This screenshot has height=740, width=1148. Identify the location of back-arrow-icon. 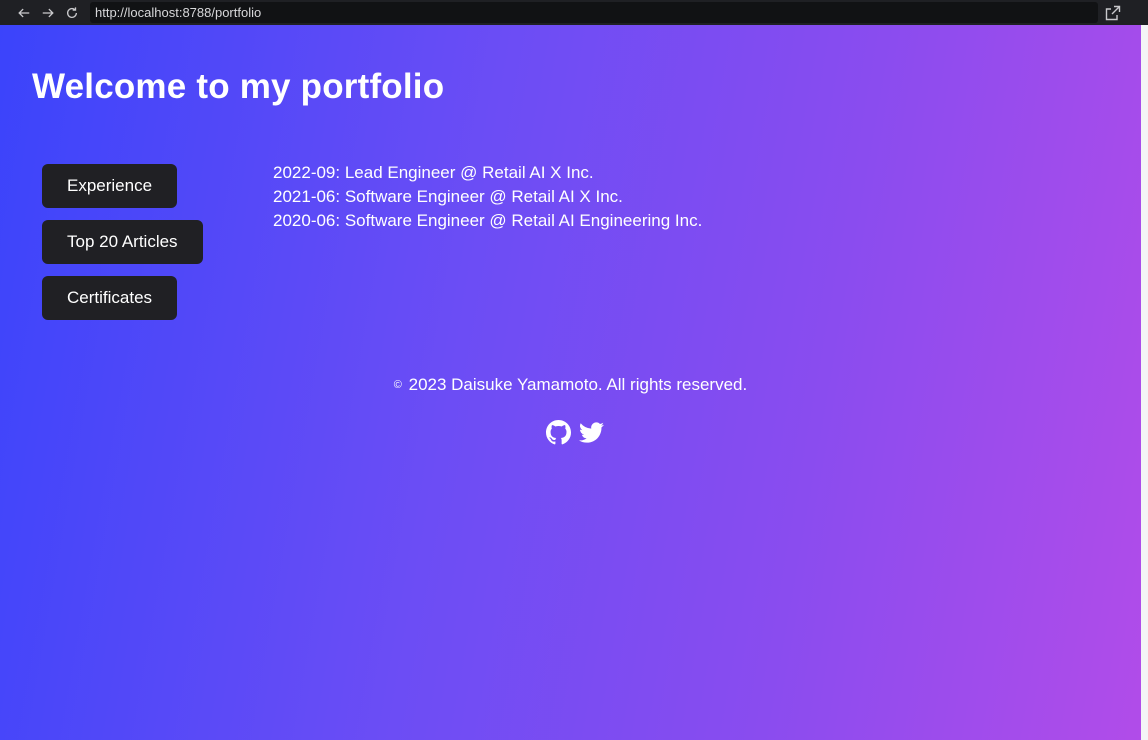
(24, 13).